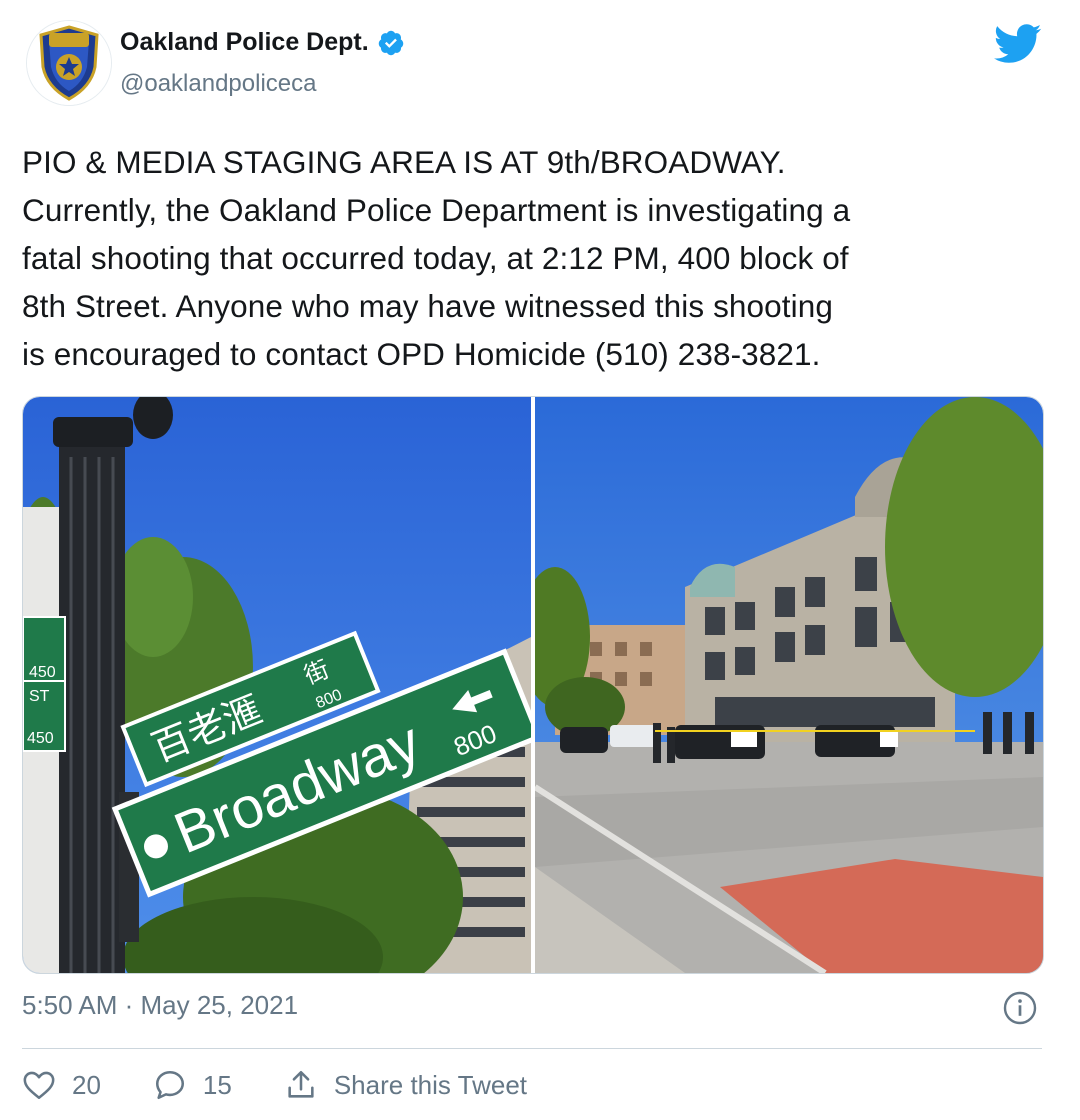  Describe the element at coordinates (532, 1048) in the screenshot. I see `divider` at that location.